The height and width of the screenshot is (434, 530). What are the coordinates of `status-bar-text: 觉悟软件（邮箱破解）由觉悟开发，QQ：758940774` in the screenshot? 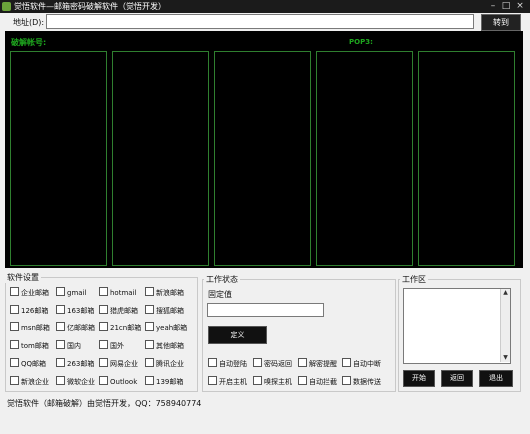 It's located at (104, 403).